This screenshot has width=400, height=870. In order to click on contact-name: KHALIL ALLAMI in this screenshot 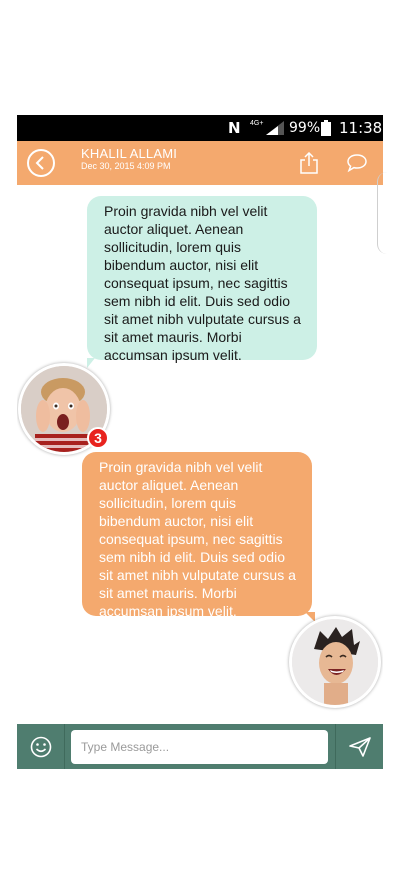, I will do `click(129, 153)`.